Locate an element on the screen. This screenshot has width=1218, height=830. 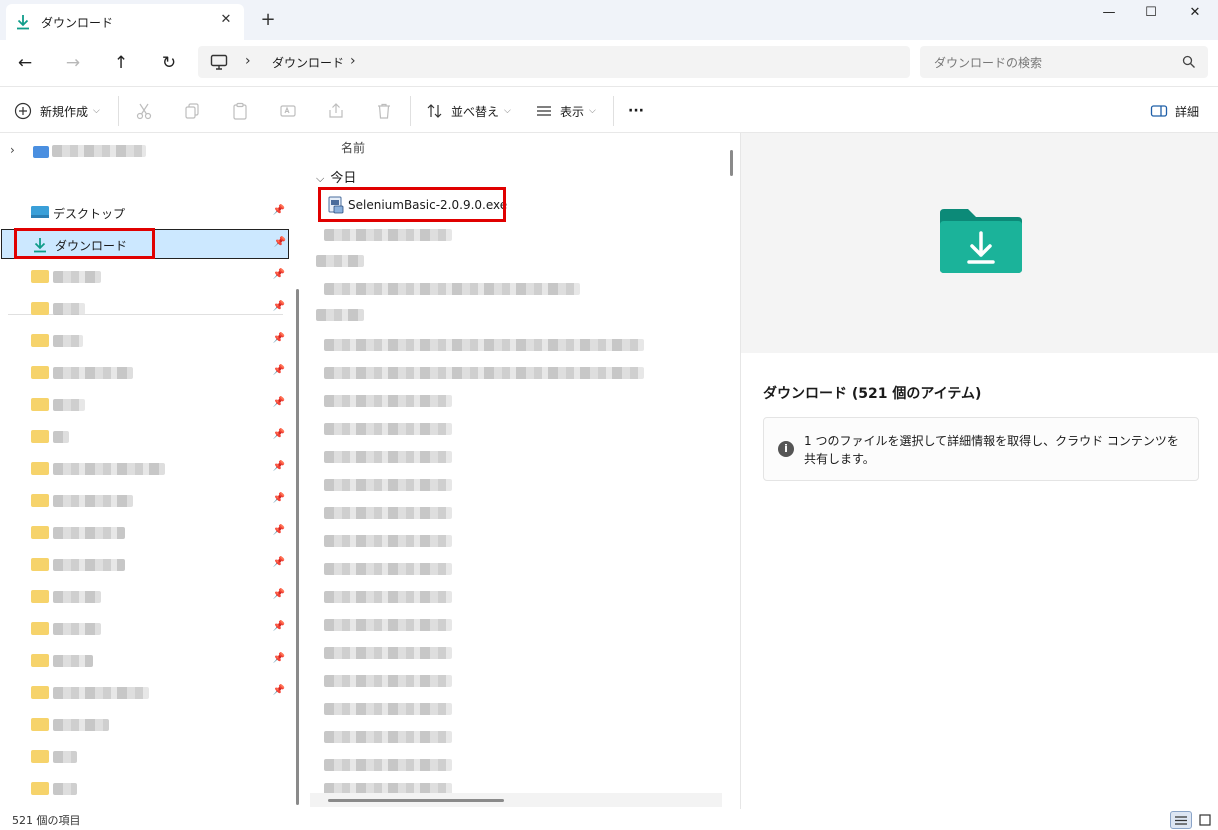
more-options-button: ··· is located at coordinates (636, 111).